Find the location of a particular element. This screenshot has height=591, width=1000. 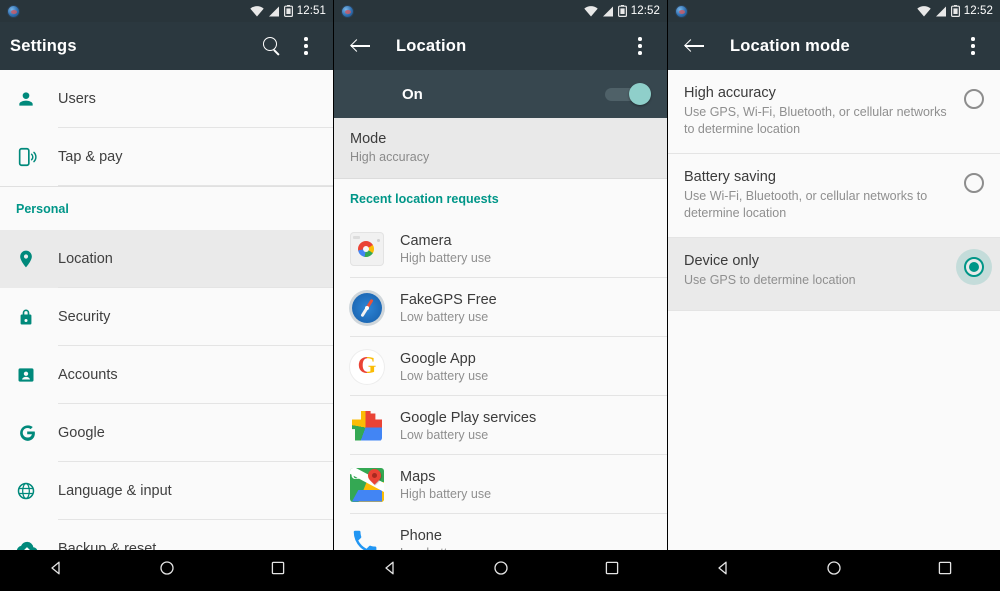

status-bar-clock: 12:51 is located at coordinates (311, 11).